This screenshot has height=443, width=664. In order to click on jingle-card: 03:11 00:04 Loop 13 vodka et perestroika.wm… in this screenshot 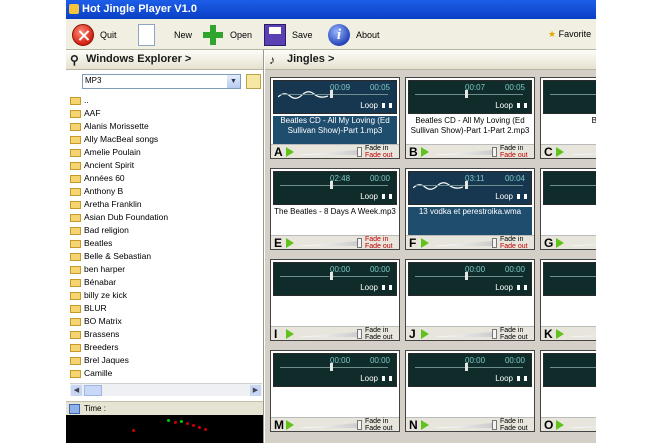, I will do `click(470, 209)`.